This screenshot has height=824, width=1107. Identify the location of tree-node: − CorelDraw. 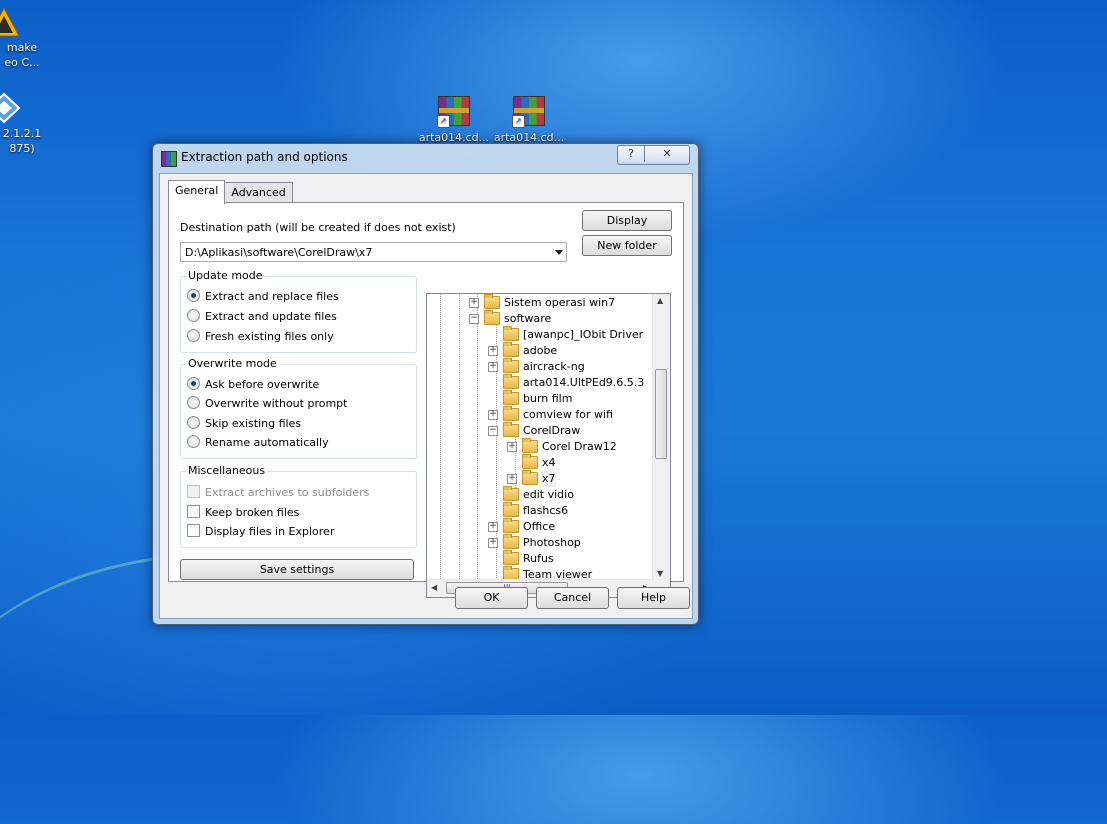
(540, 430).